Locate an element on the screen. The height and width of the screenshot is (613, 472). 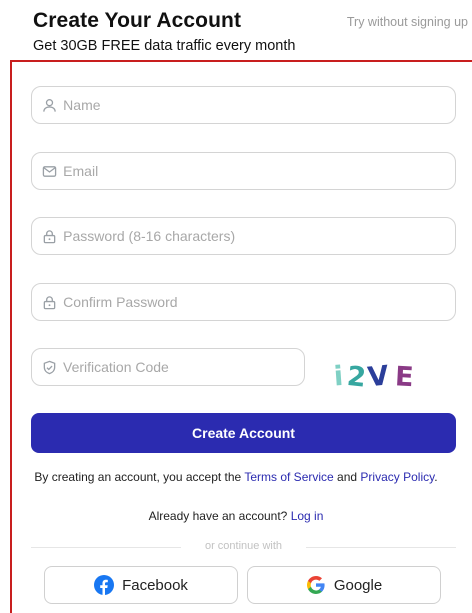
svg-text: 2 is located at coordinates (356, 377).